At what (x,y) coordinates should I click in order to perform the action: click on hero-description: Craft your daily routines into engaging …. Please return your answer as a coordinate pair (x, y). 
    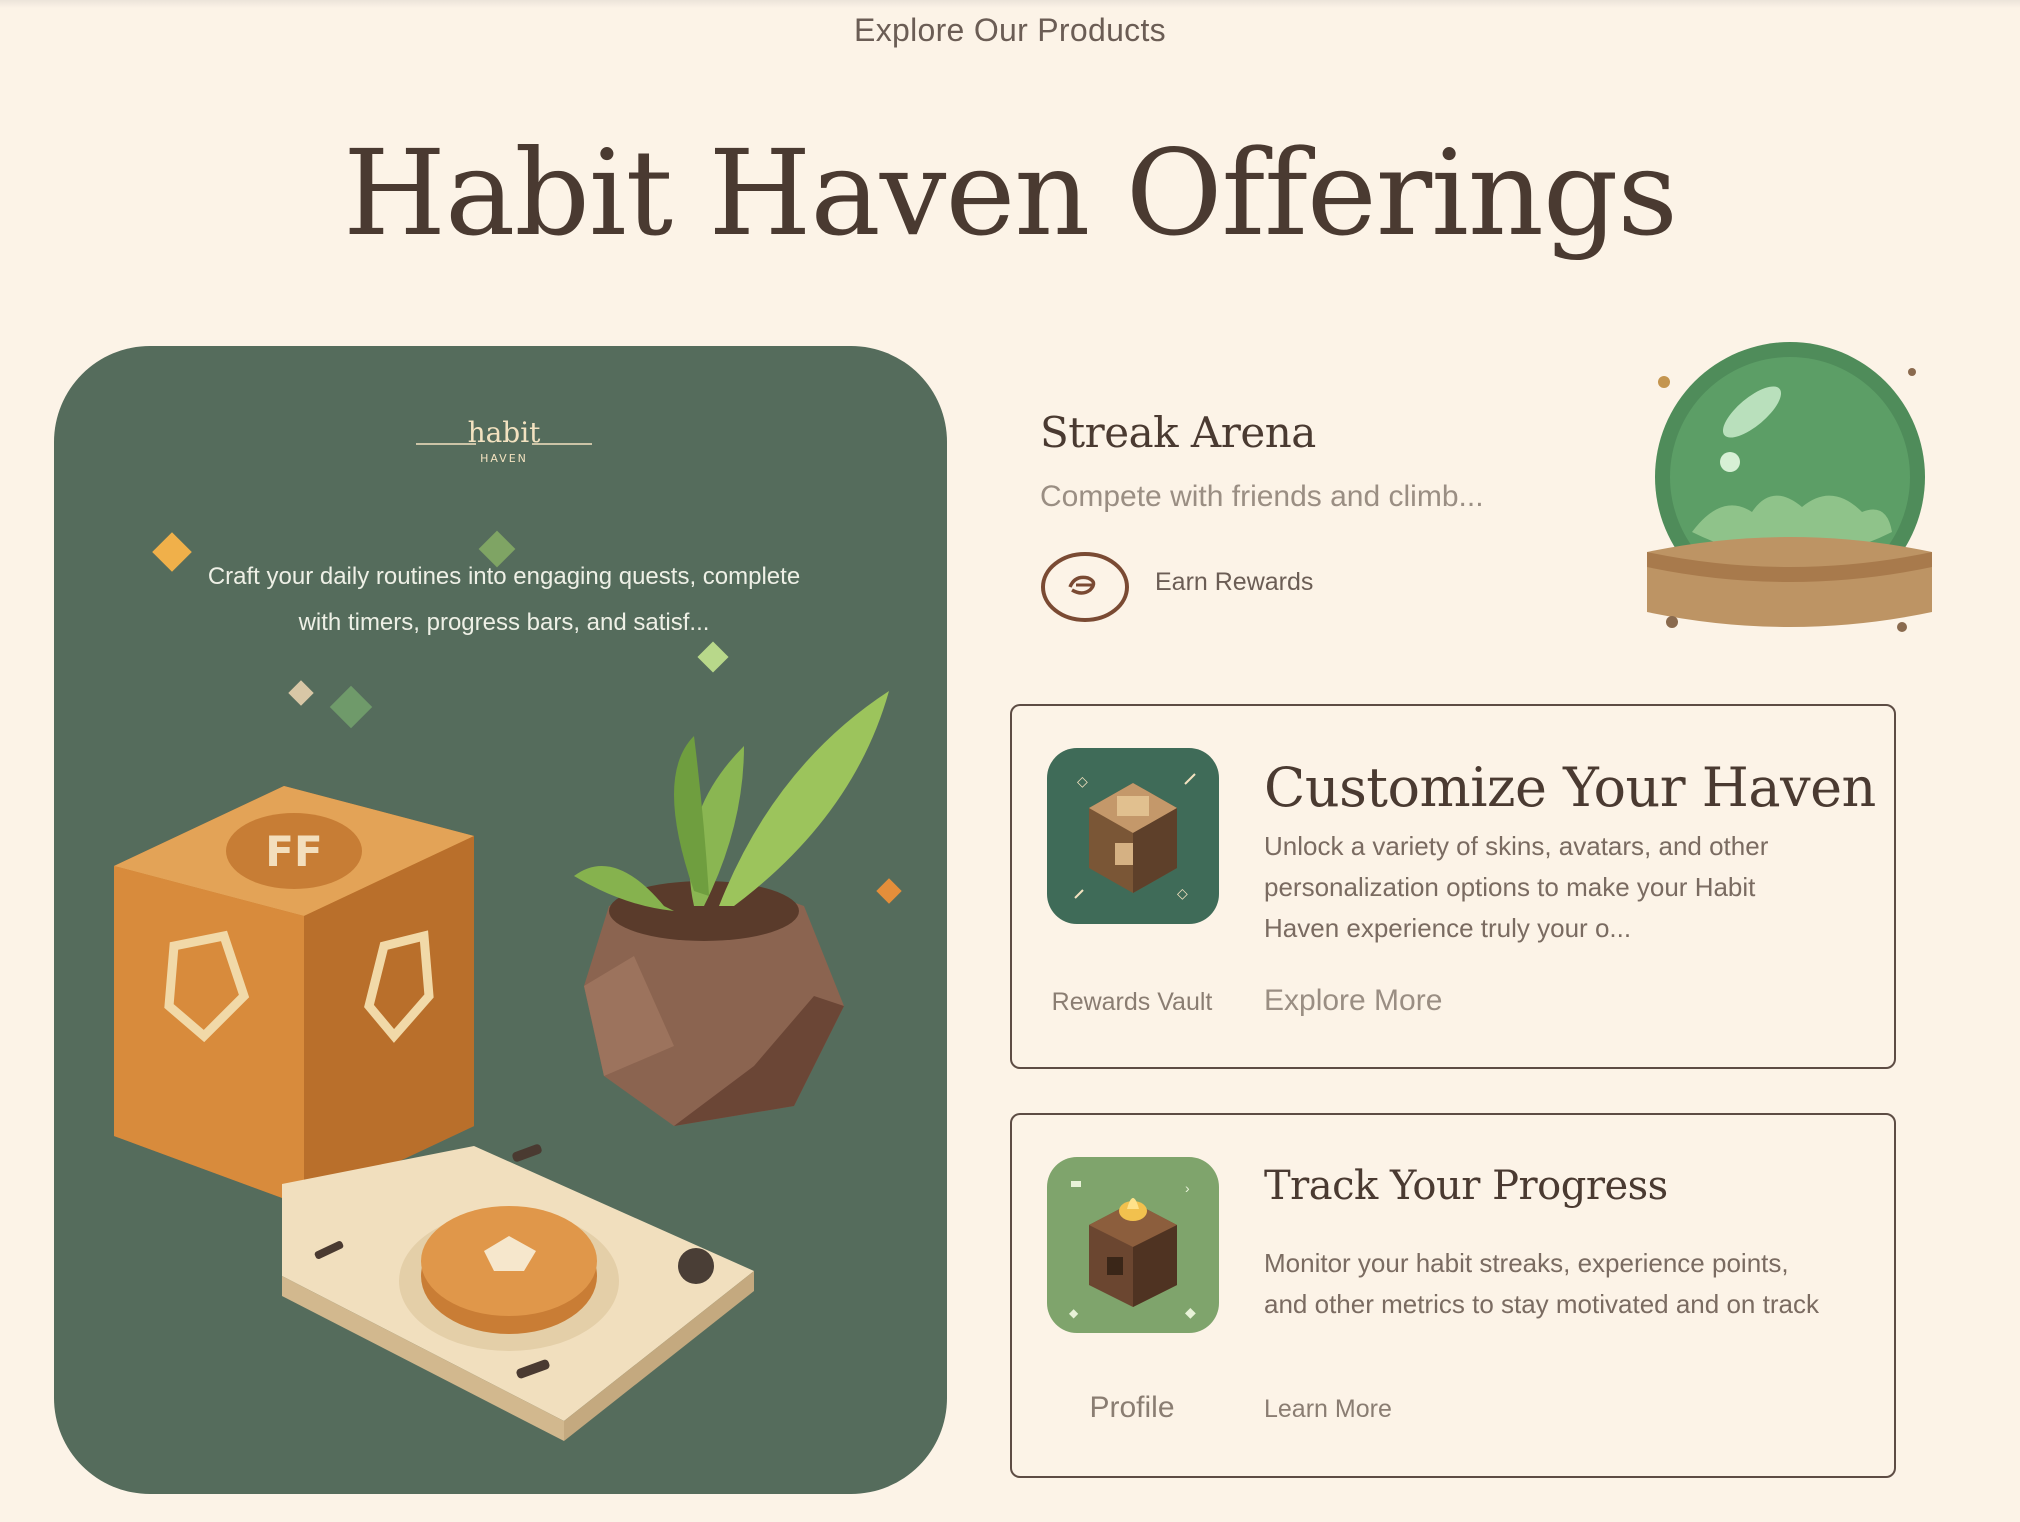
    Looking at the image, I should click on (504, 599).